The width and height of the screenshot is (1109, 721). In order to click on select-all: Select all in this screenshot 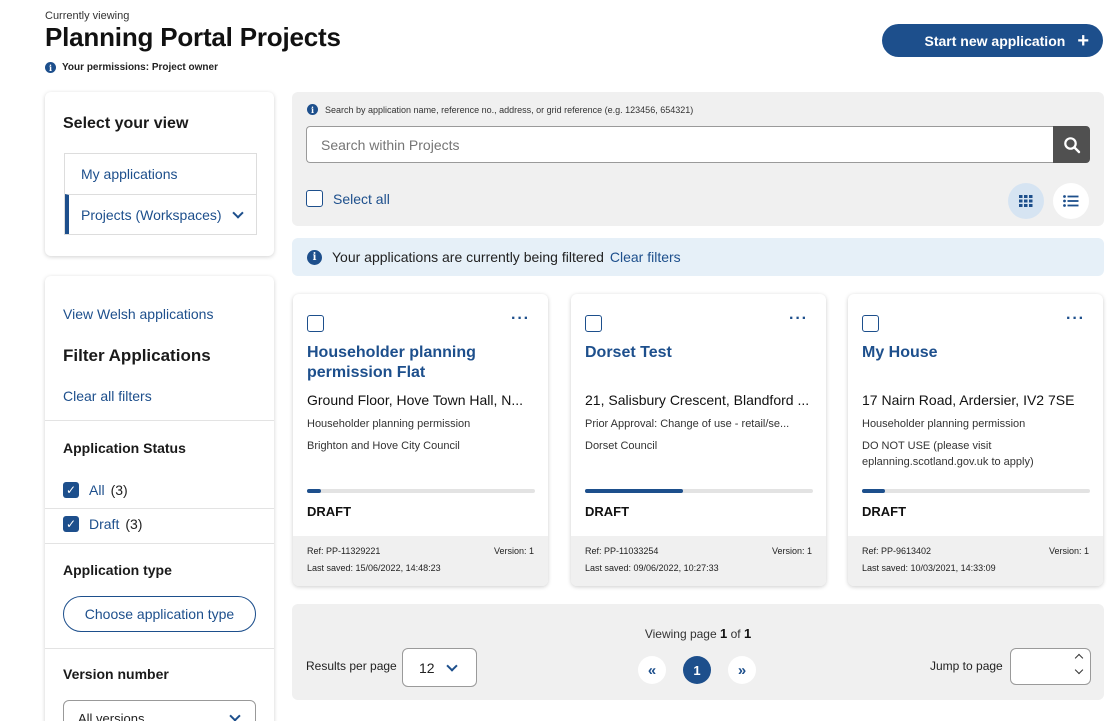, I will do `click(348, 198)`.